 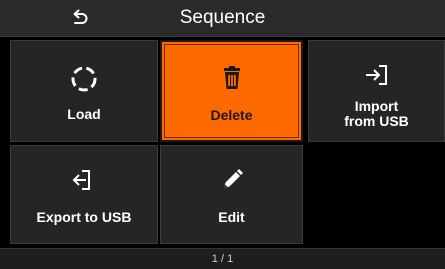 I want to click on import-label-line2: from USB, so click(x=376, y=121).